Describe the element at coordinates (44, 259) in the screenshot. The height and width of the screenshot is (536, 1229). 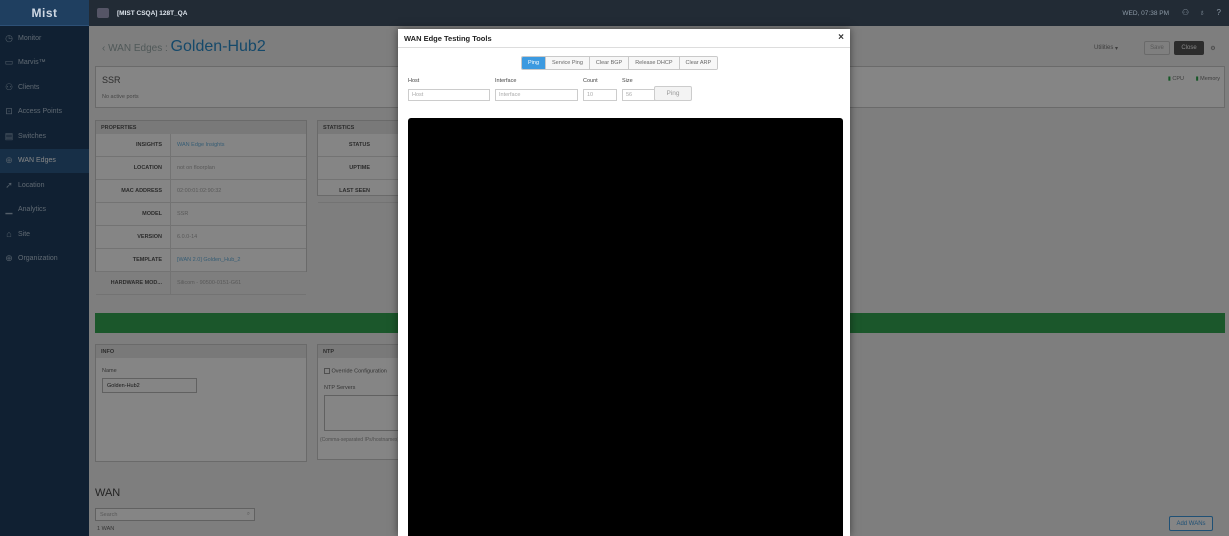
I see `sidebar-item-organization: ⊕ Organization` at that location.